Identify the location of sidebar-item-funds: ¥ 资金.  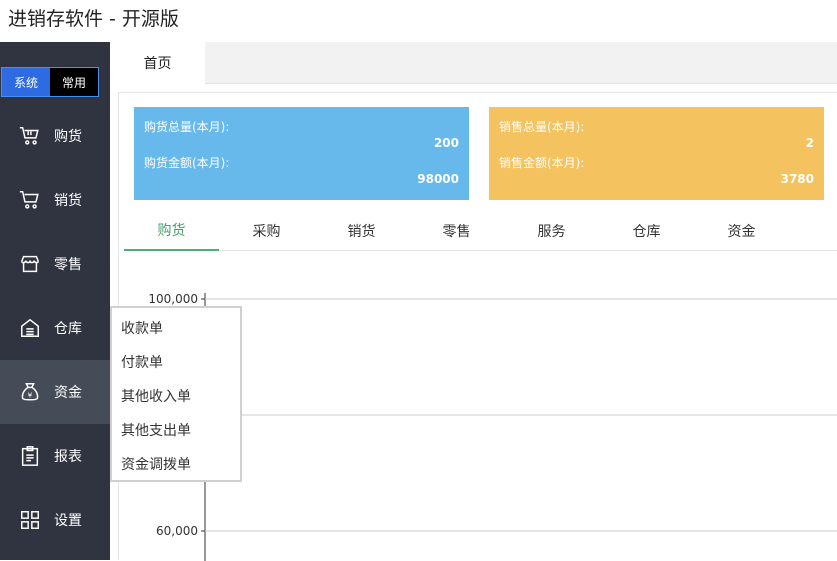
(55, 392).